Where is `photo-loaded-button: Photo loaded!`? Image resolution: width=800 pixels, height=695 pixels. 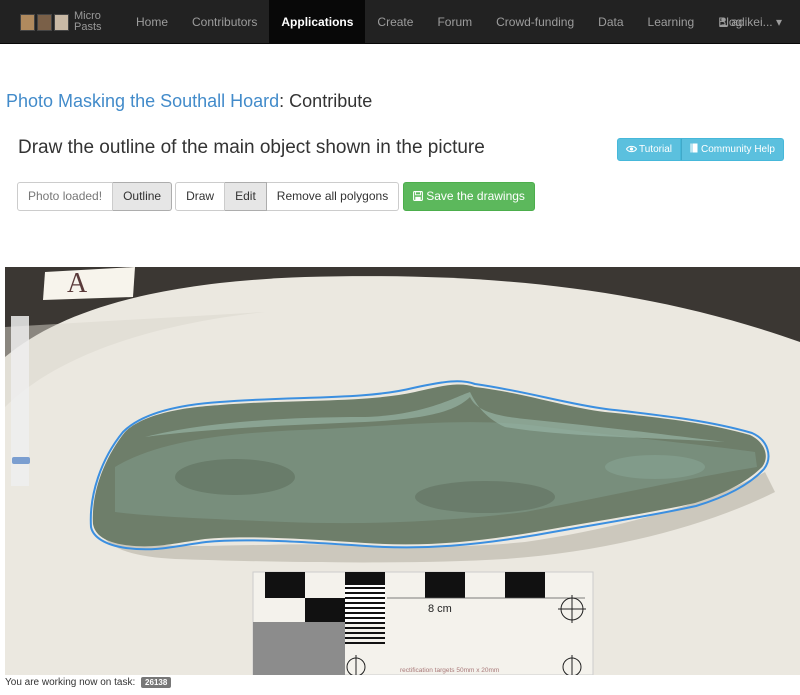
photo-loaded-button: Photo loaded! is located at coordinates (65, 196).